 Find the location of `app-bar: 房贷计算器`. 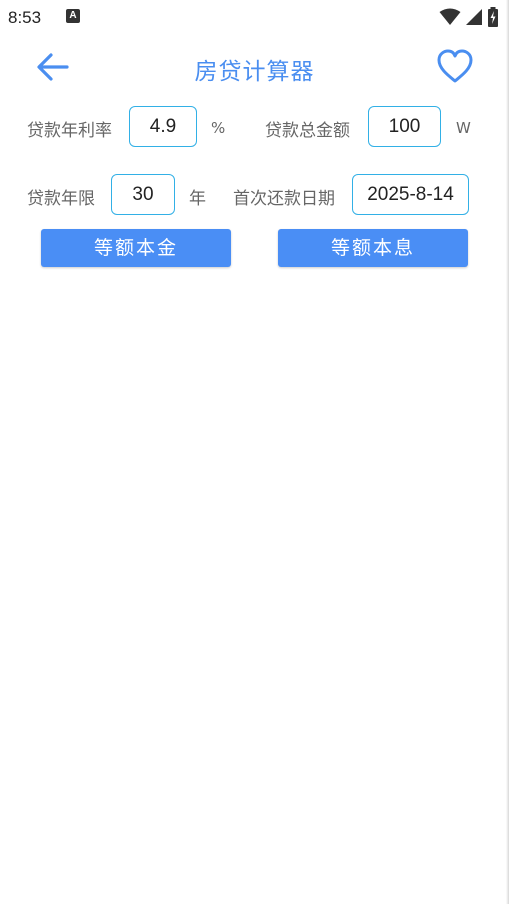

app-bar: 房贷计算器 is located at coordinates (254, 67).